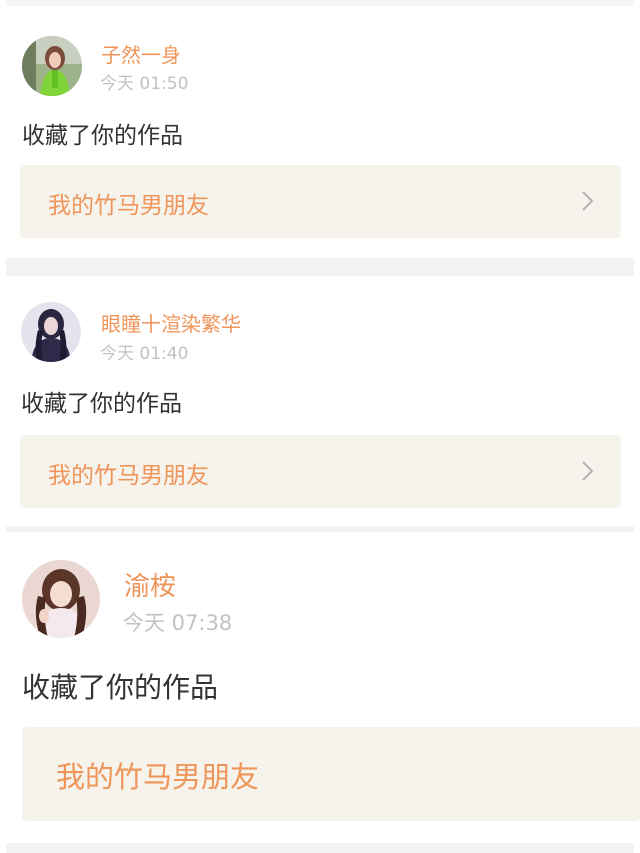 The image size is (640, 853). Describe the element at coordinates (144, 84) in the screenshot. I see `timestamp: 今天 01:50` at that location.